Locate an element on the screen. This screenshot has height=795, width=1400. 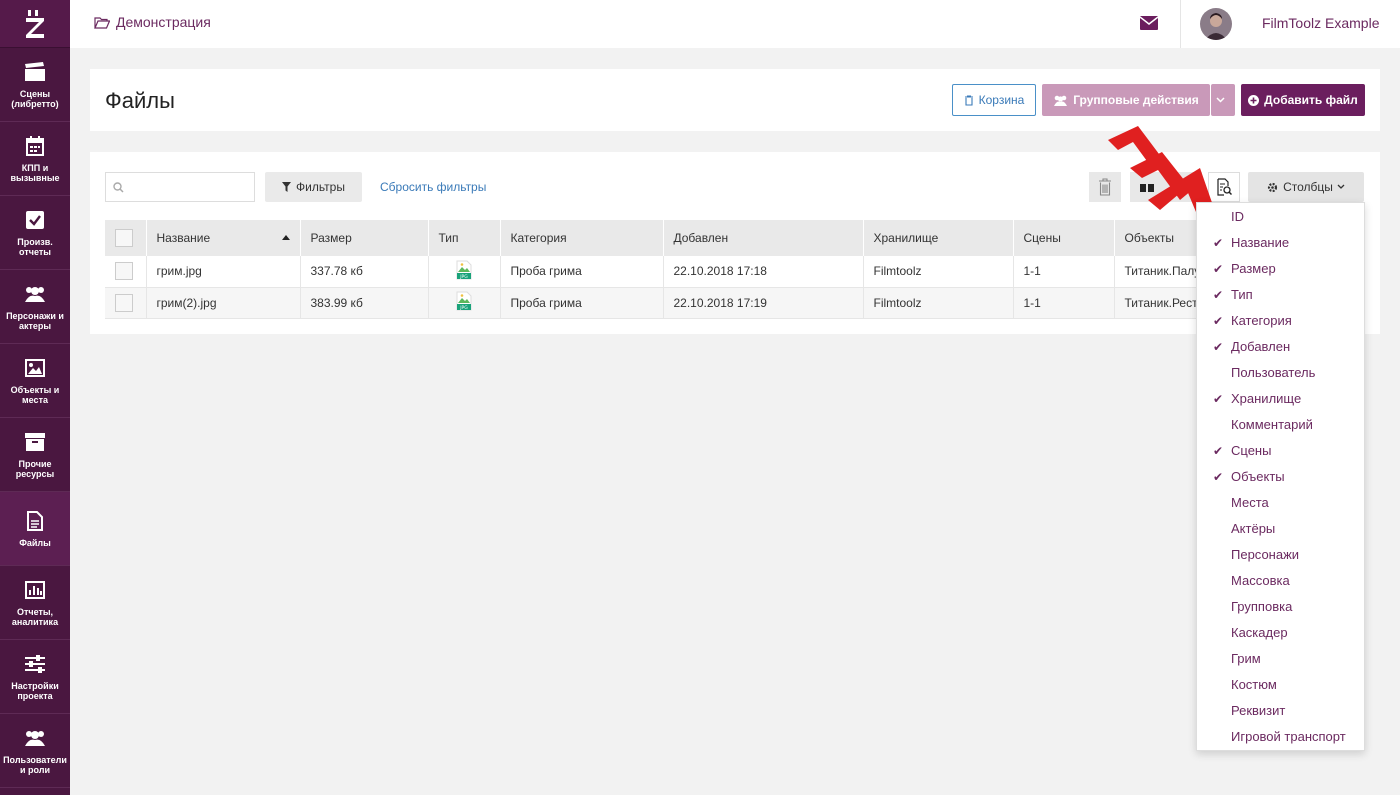
columns-menu-item: ✔ Размер is located at coordinates (1280, 269).